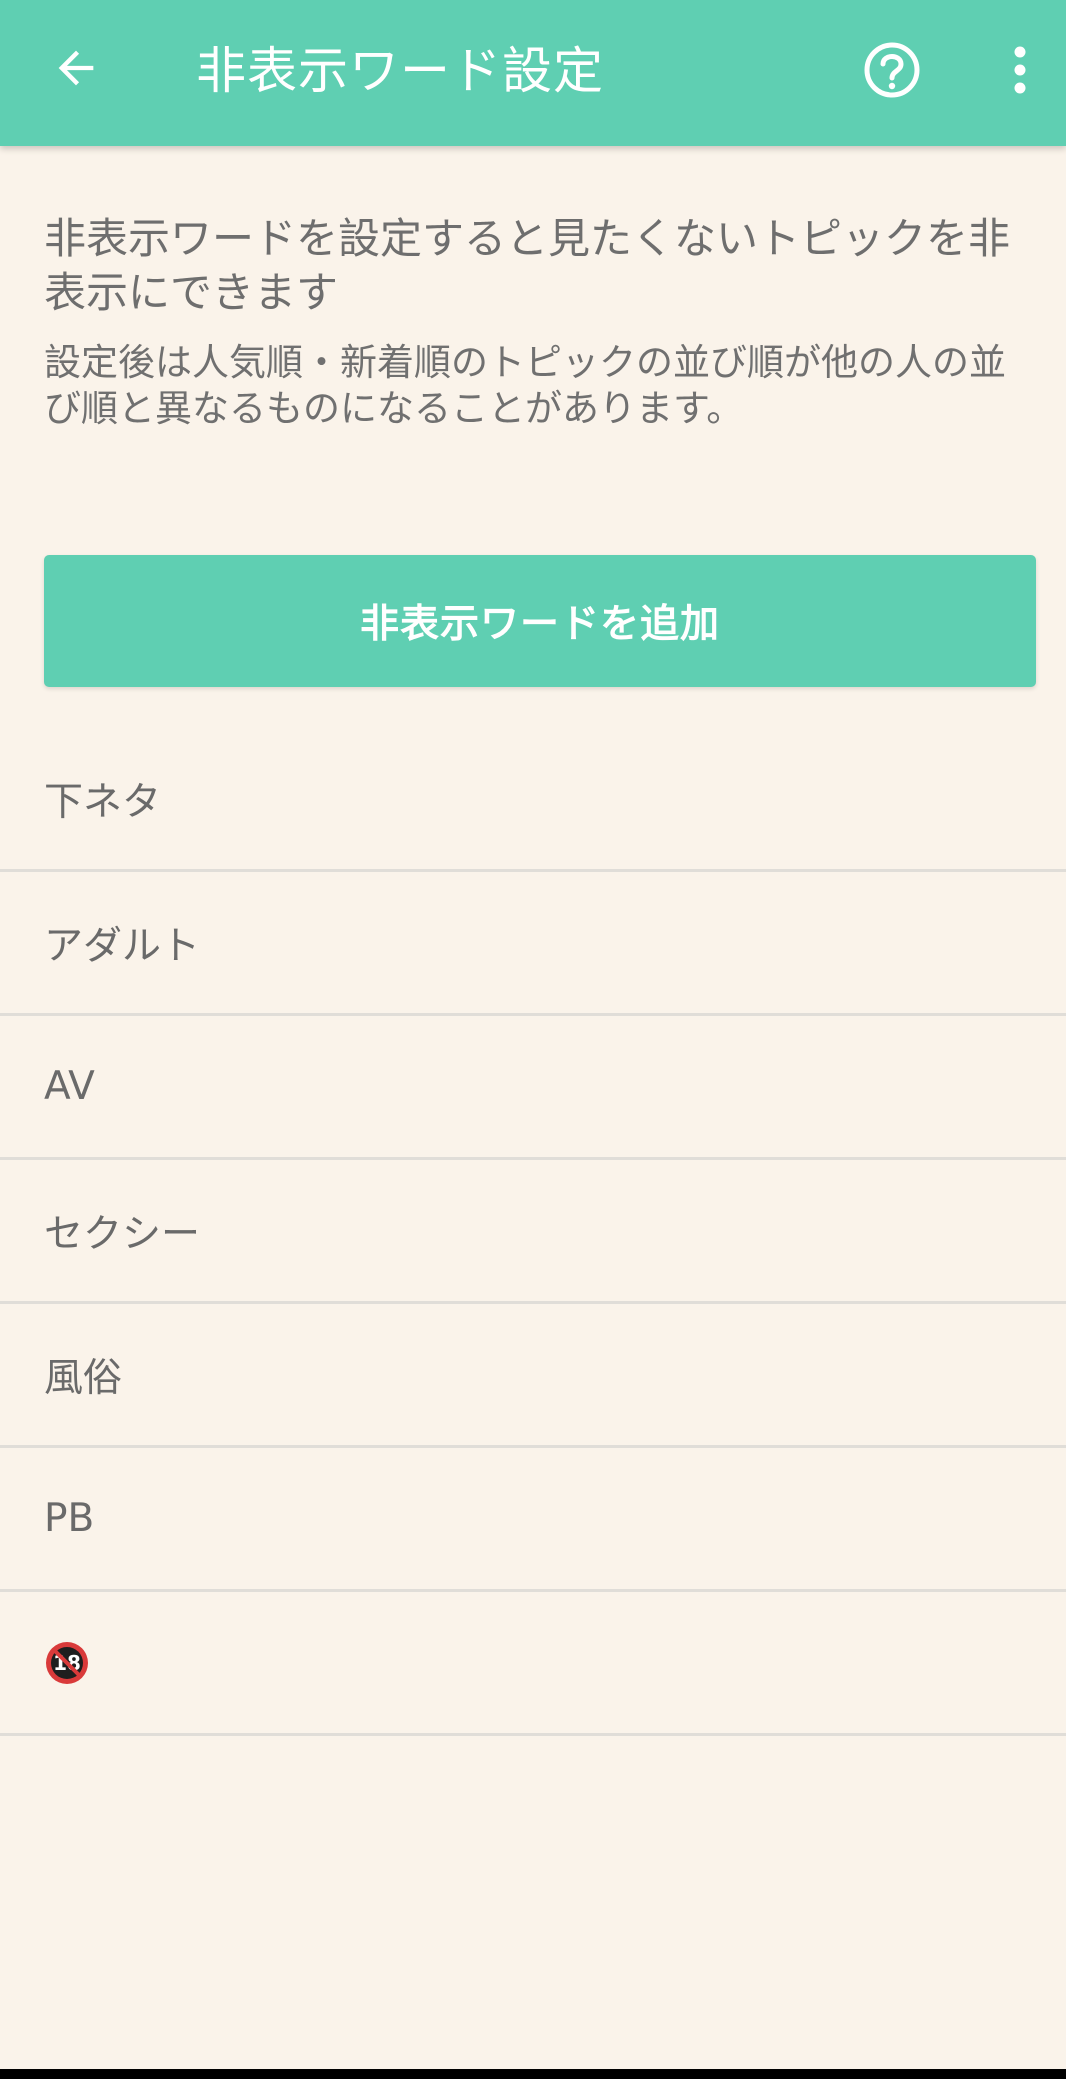 Image resolution: width=1066 pixels, height=2079 pixels. Describe the element at coordinates (527, 265) in the screenshot. I see `intro-headline: 非表示ワードを設定すると見たくないトピックを非表示にできます` at that location.